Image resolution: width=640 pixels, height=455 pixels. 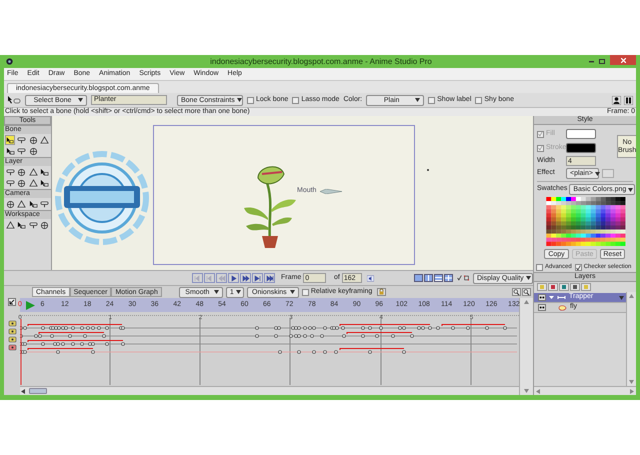 What do you see at coordinates (616, 100) in the screenshot?
I see `person-icon` at bounding box center [616, 100].